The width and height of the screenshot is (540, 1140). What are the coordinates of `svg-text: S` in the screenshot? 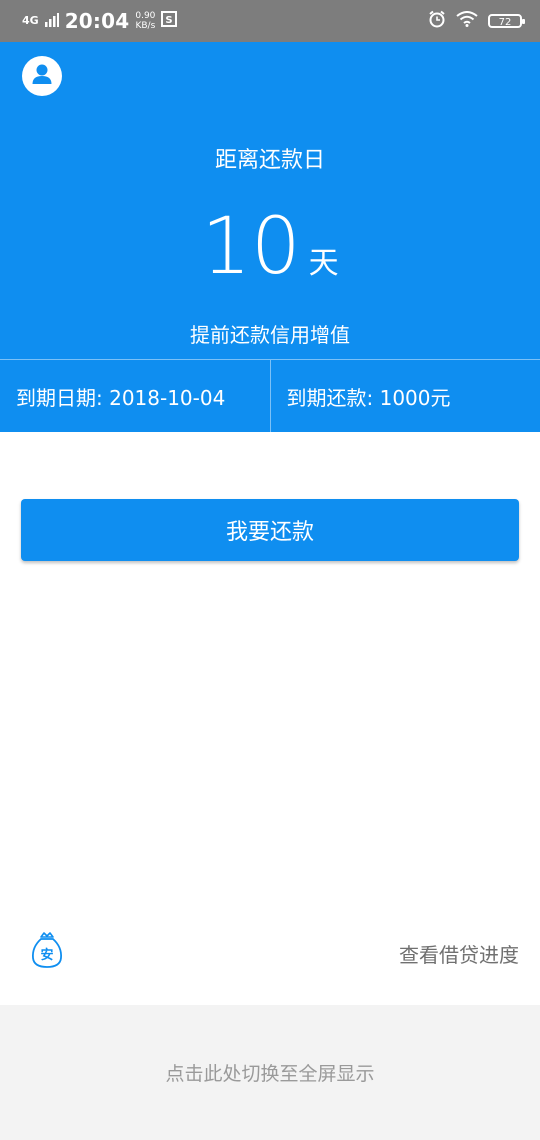 It's located at (169, 20).